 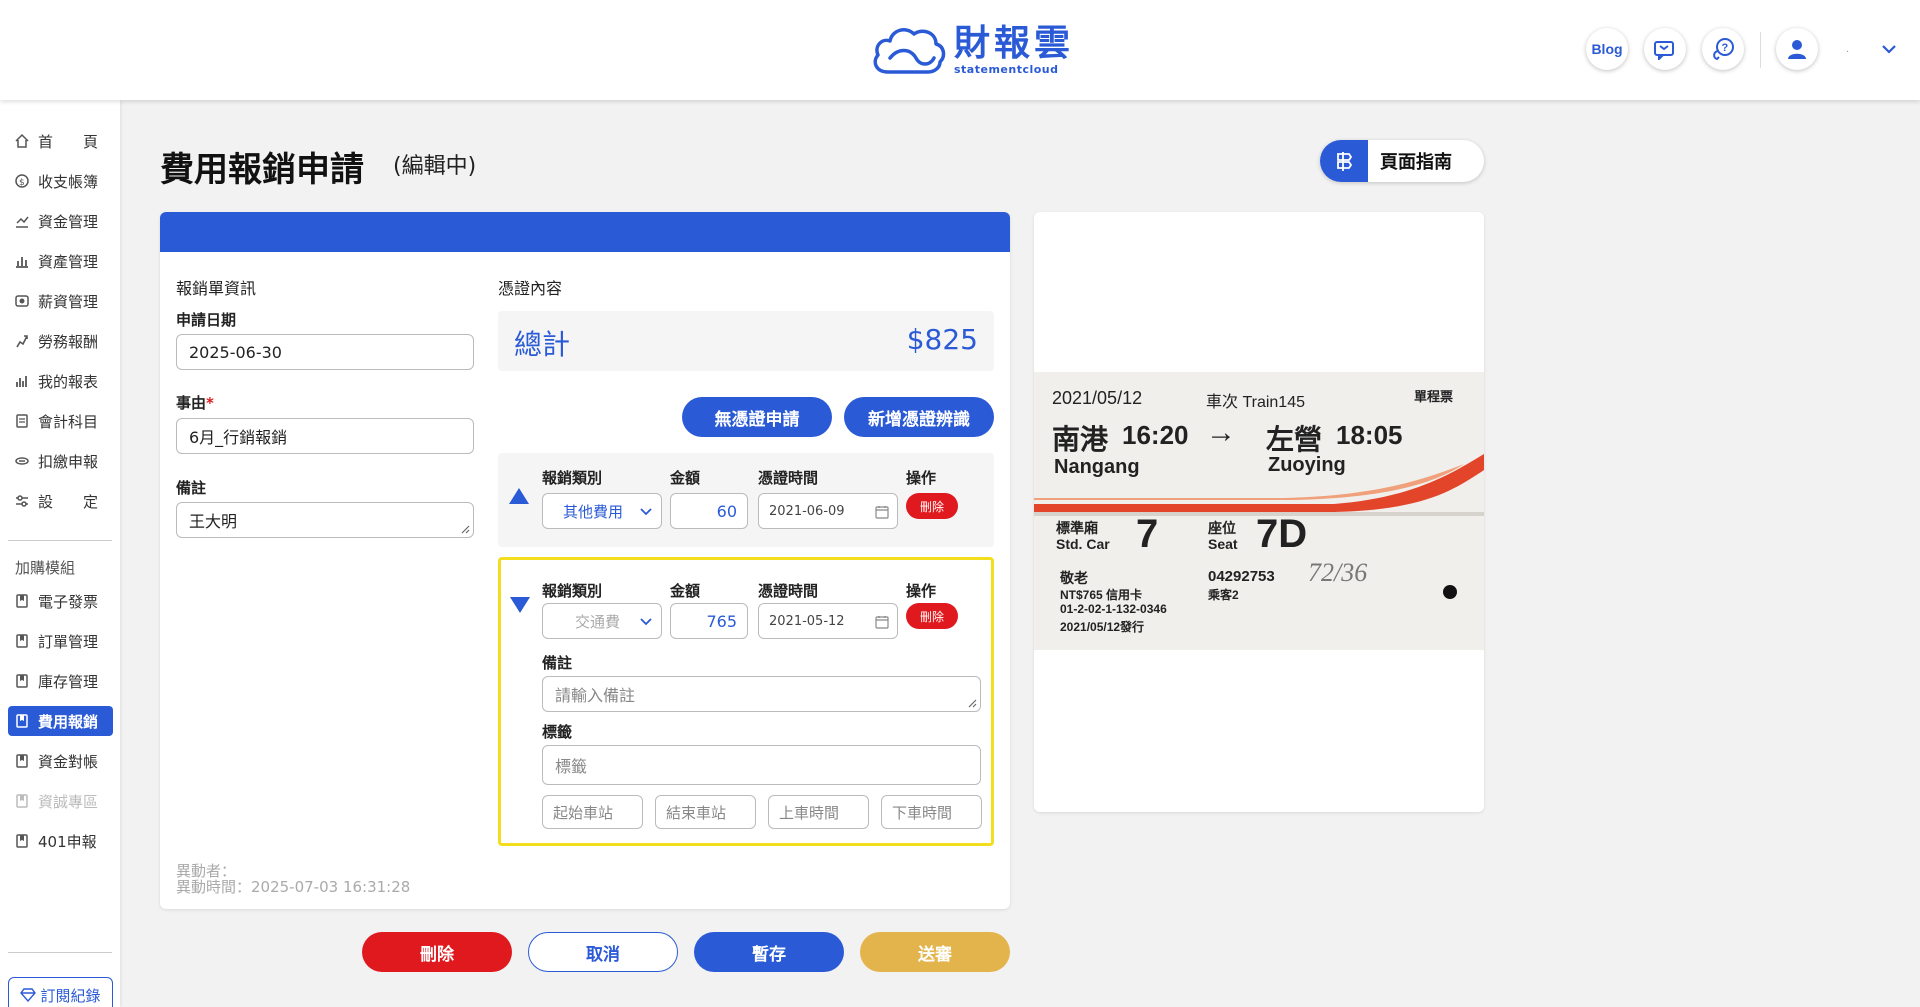 What do you see at coordinates (1102, 627) in the screenshot?
I see `ticket-issued: 2021/05/12發行` at bounding box center [1102, 627].